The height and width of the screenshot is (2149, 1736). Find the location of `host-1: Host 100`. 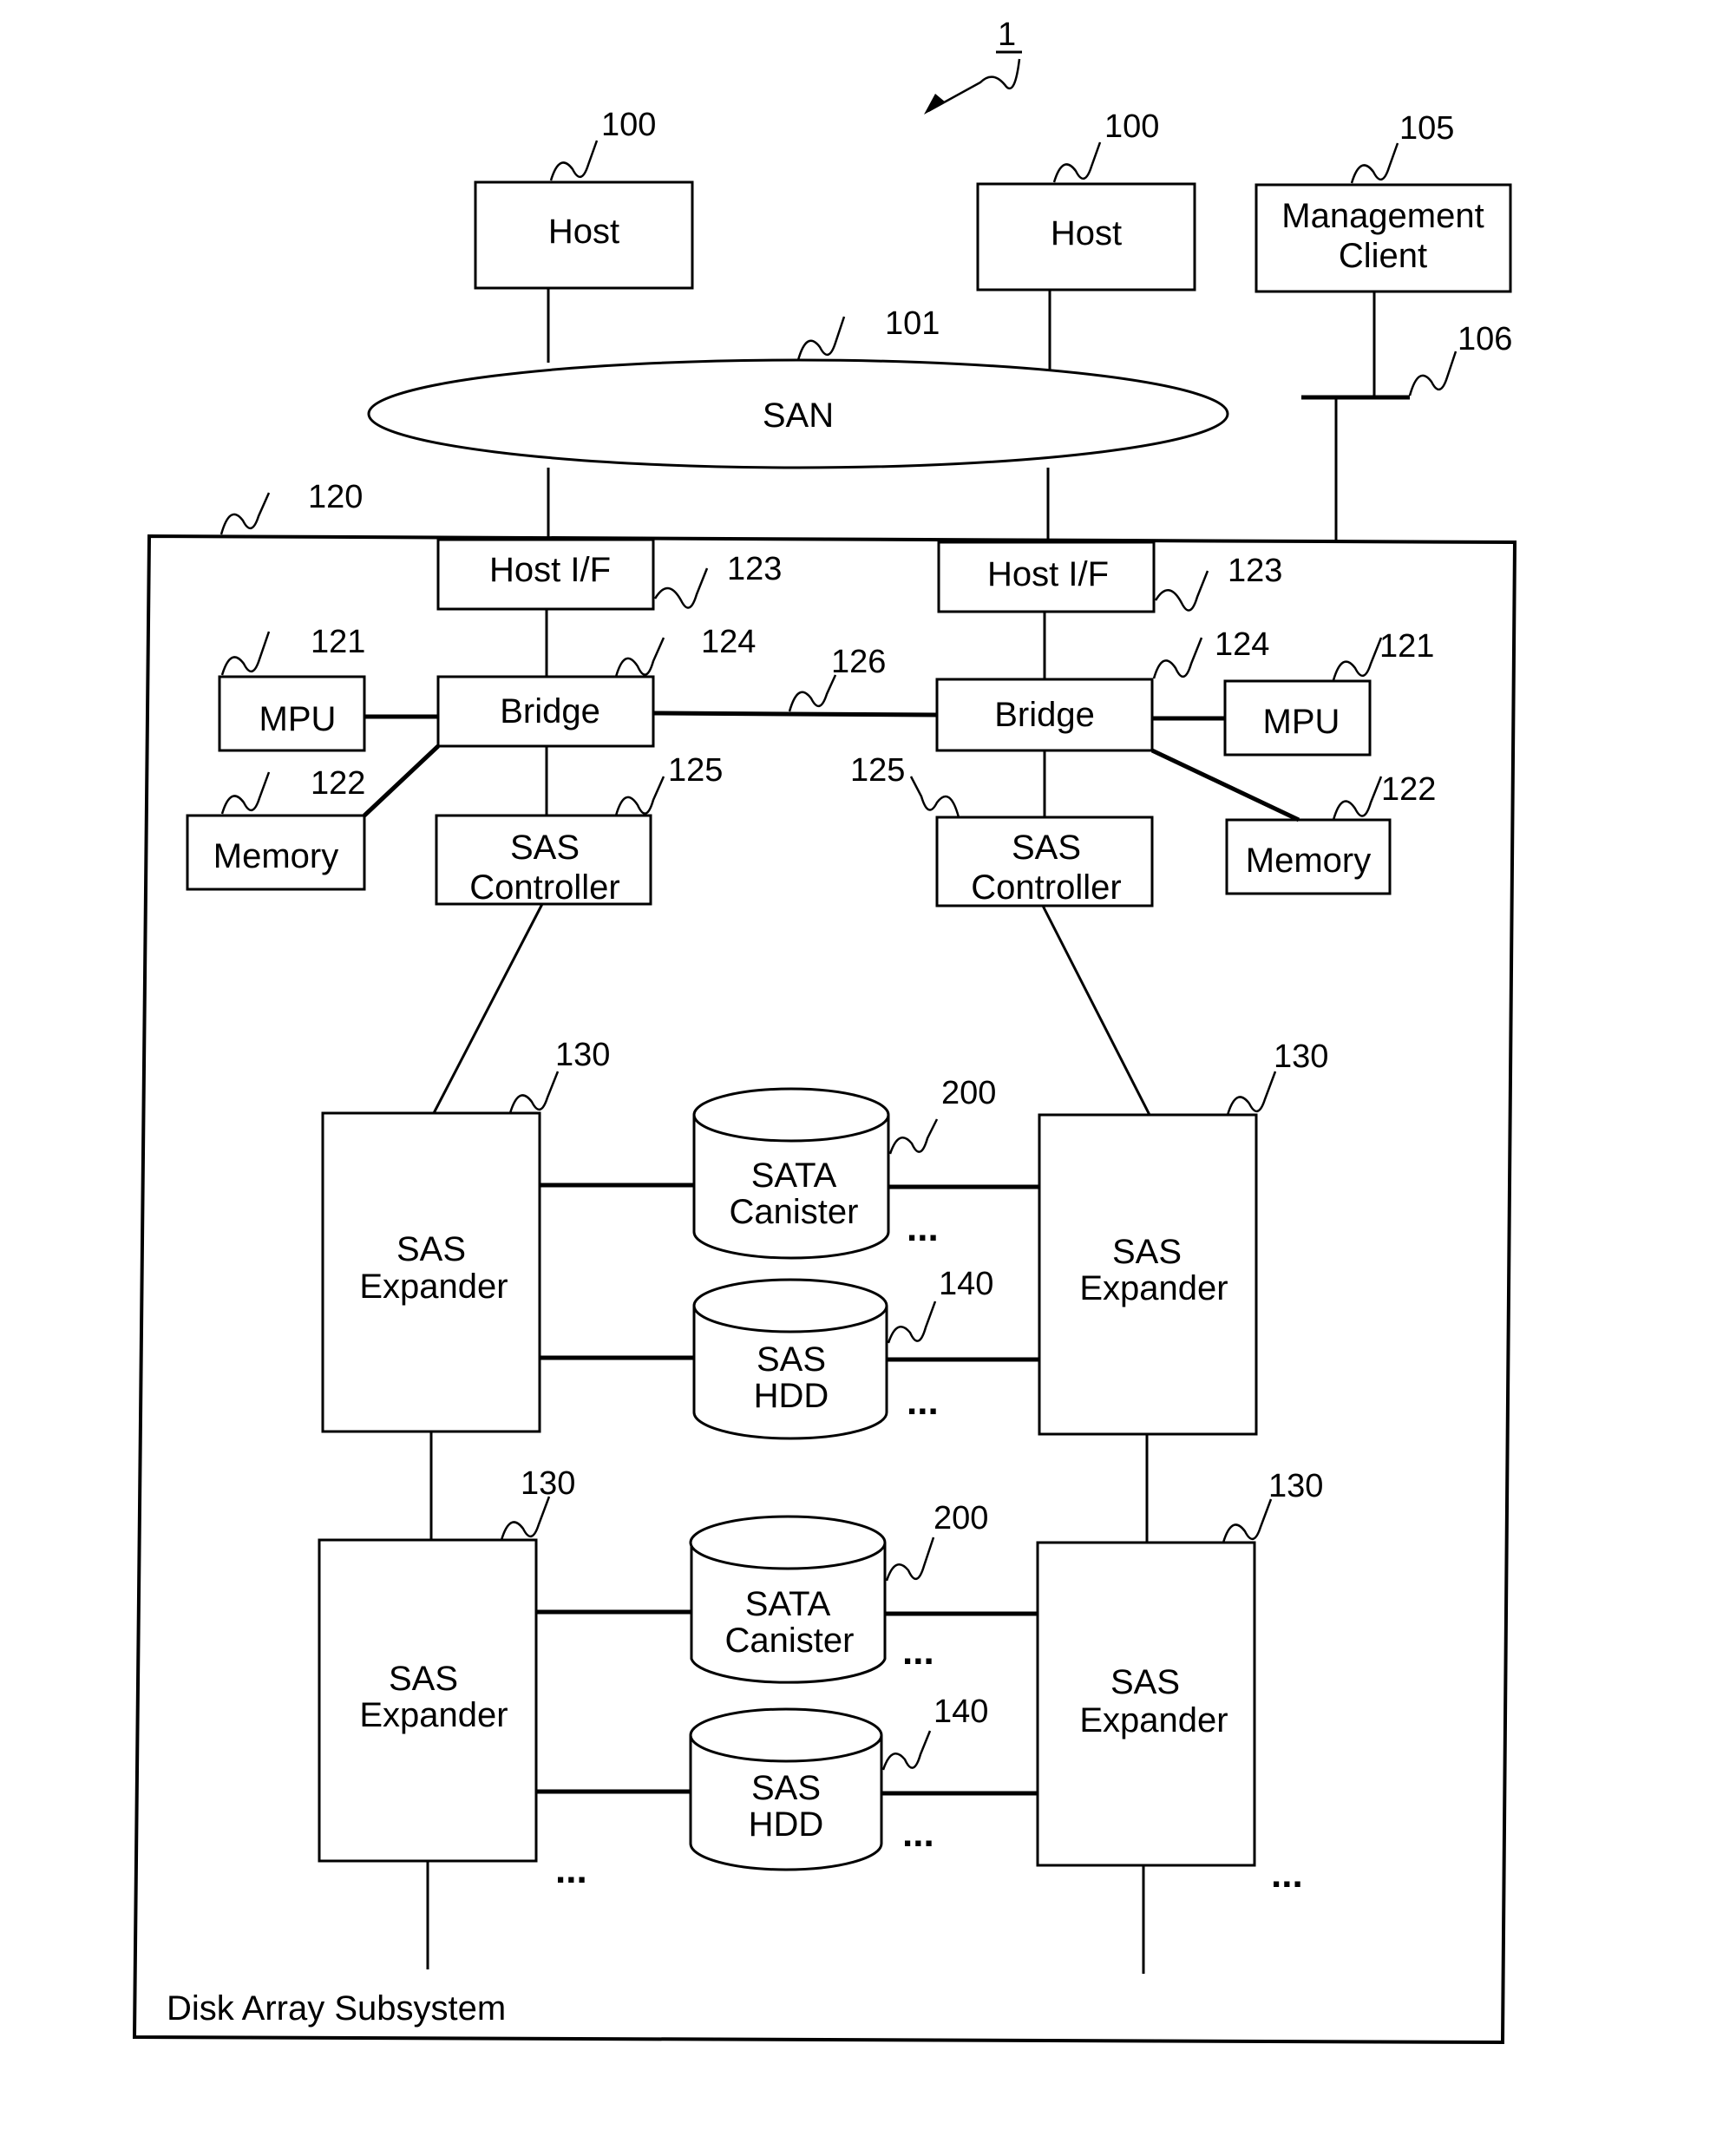

host-1: Host 100 is located at coordinates (584, 198).